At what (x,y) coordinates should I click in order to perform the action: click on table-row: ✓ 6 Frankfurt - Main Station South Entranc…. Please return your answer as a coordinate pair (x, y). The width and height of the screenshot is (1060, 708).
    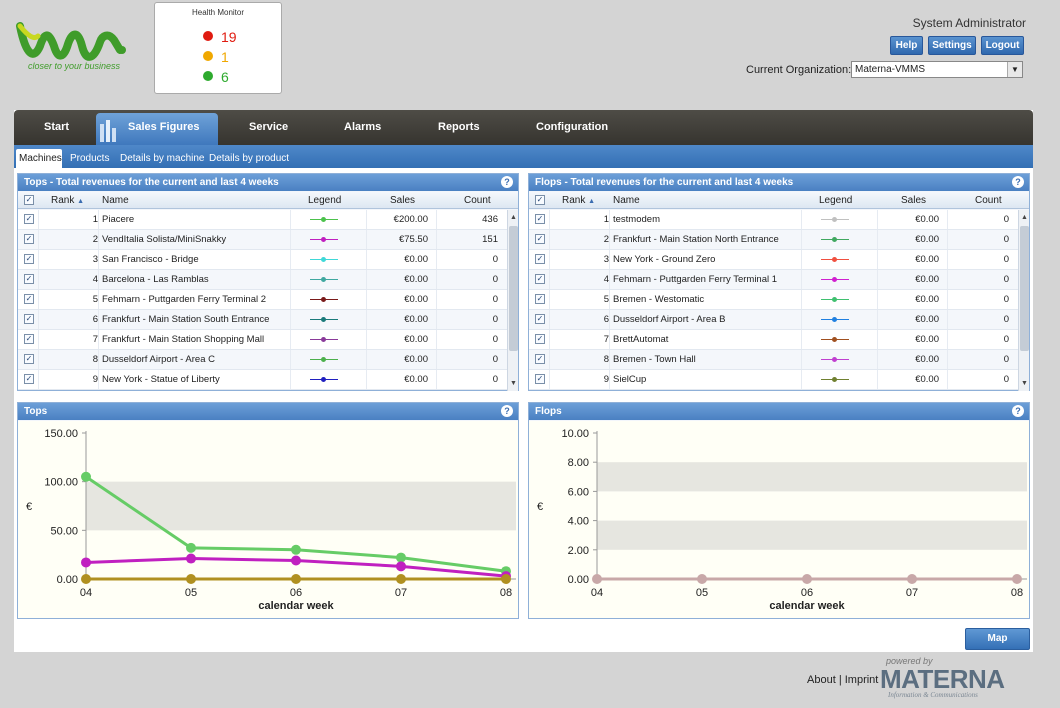
    Looking at the image, I should click on (262, 320).